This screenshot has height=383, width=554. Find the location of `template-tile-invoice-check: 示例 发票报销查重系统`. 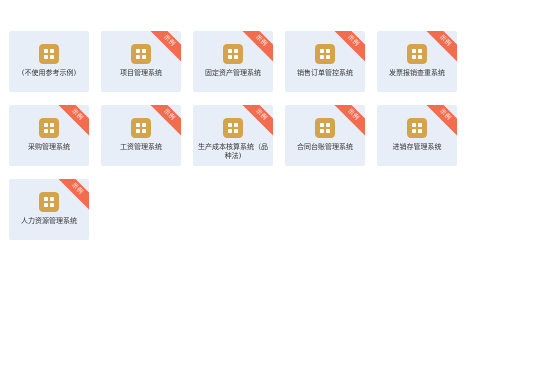

template-tile-invoice-check: 示例 发票报销查重系统 is located at coordinates (417, 61).